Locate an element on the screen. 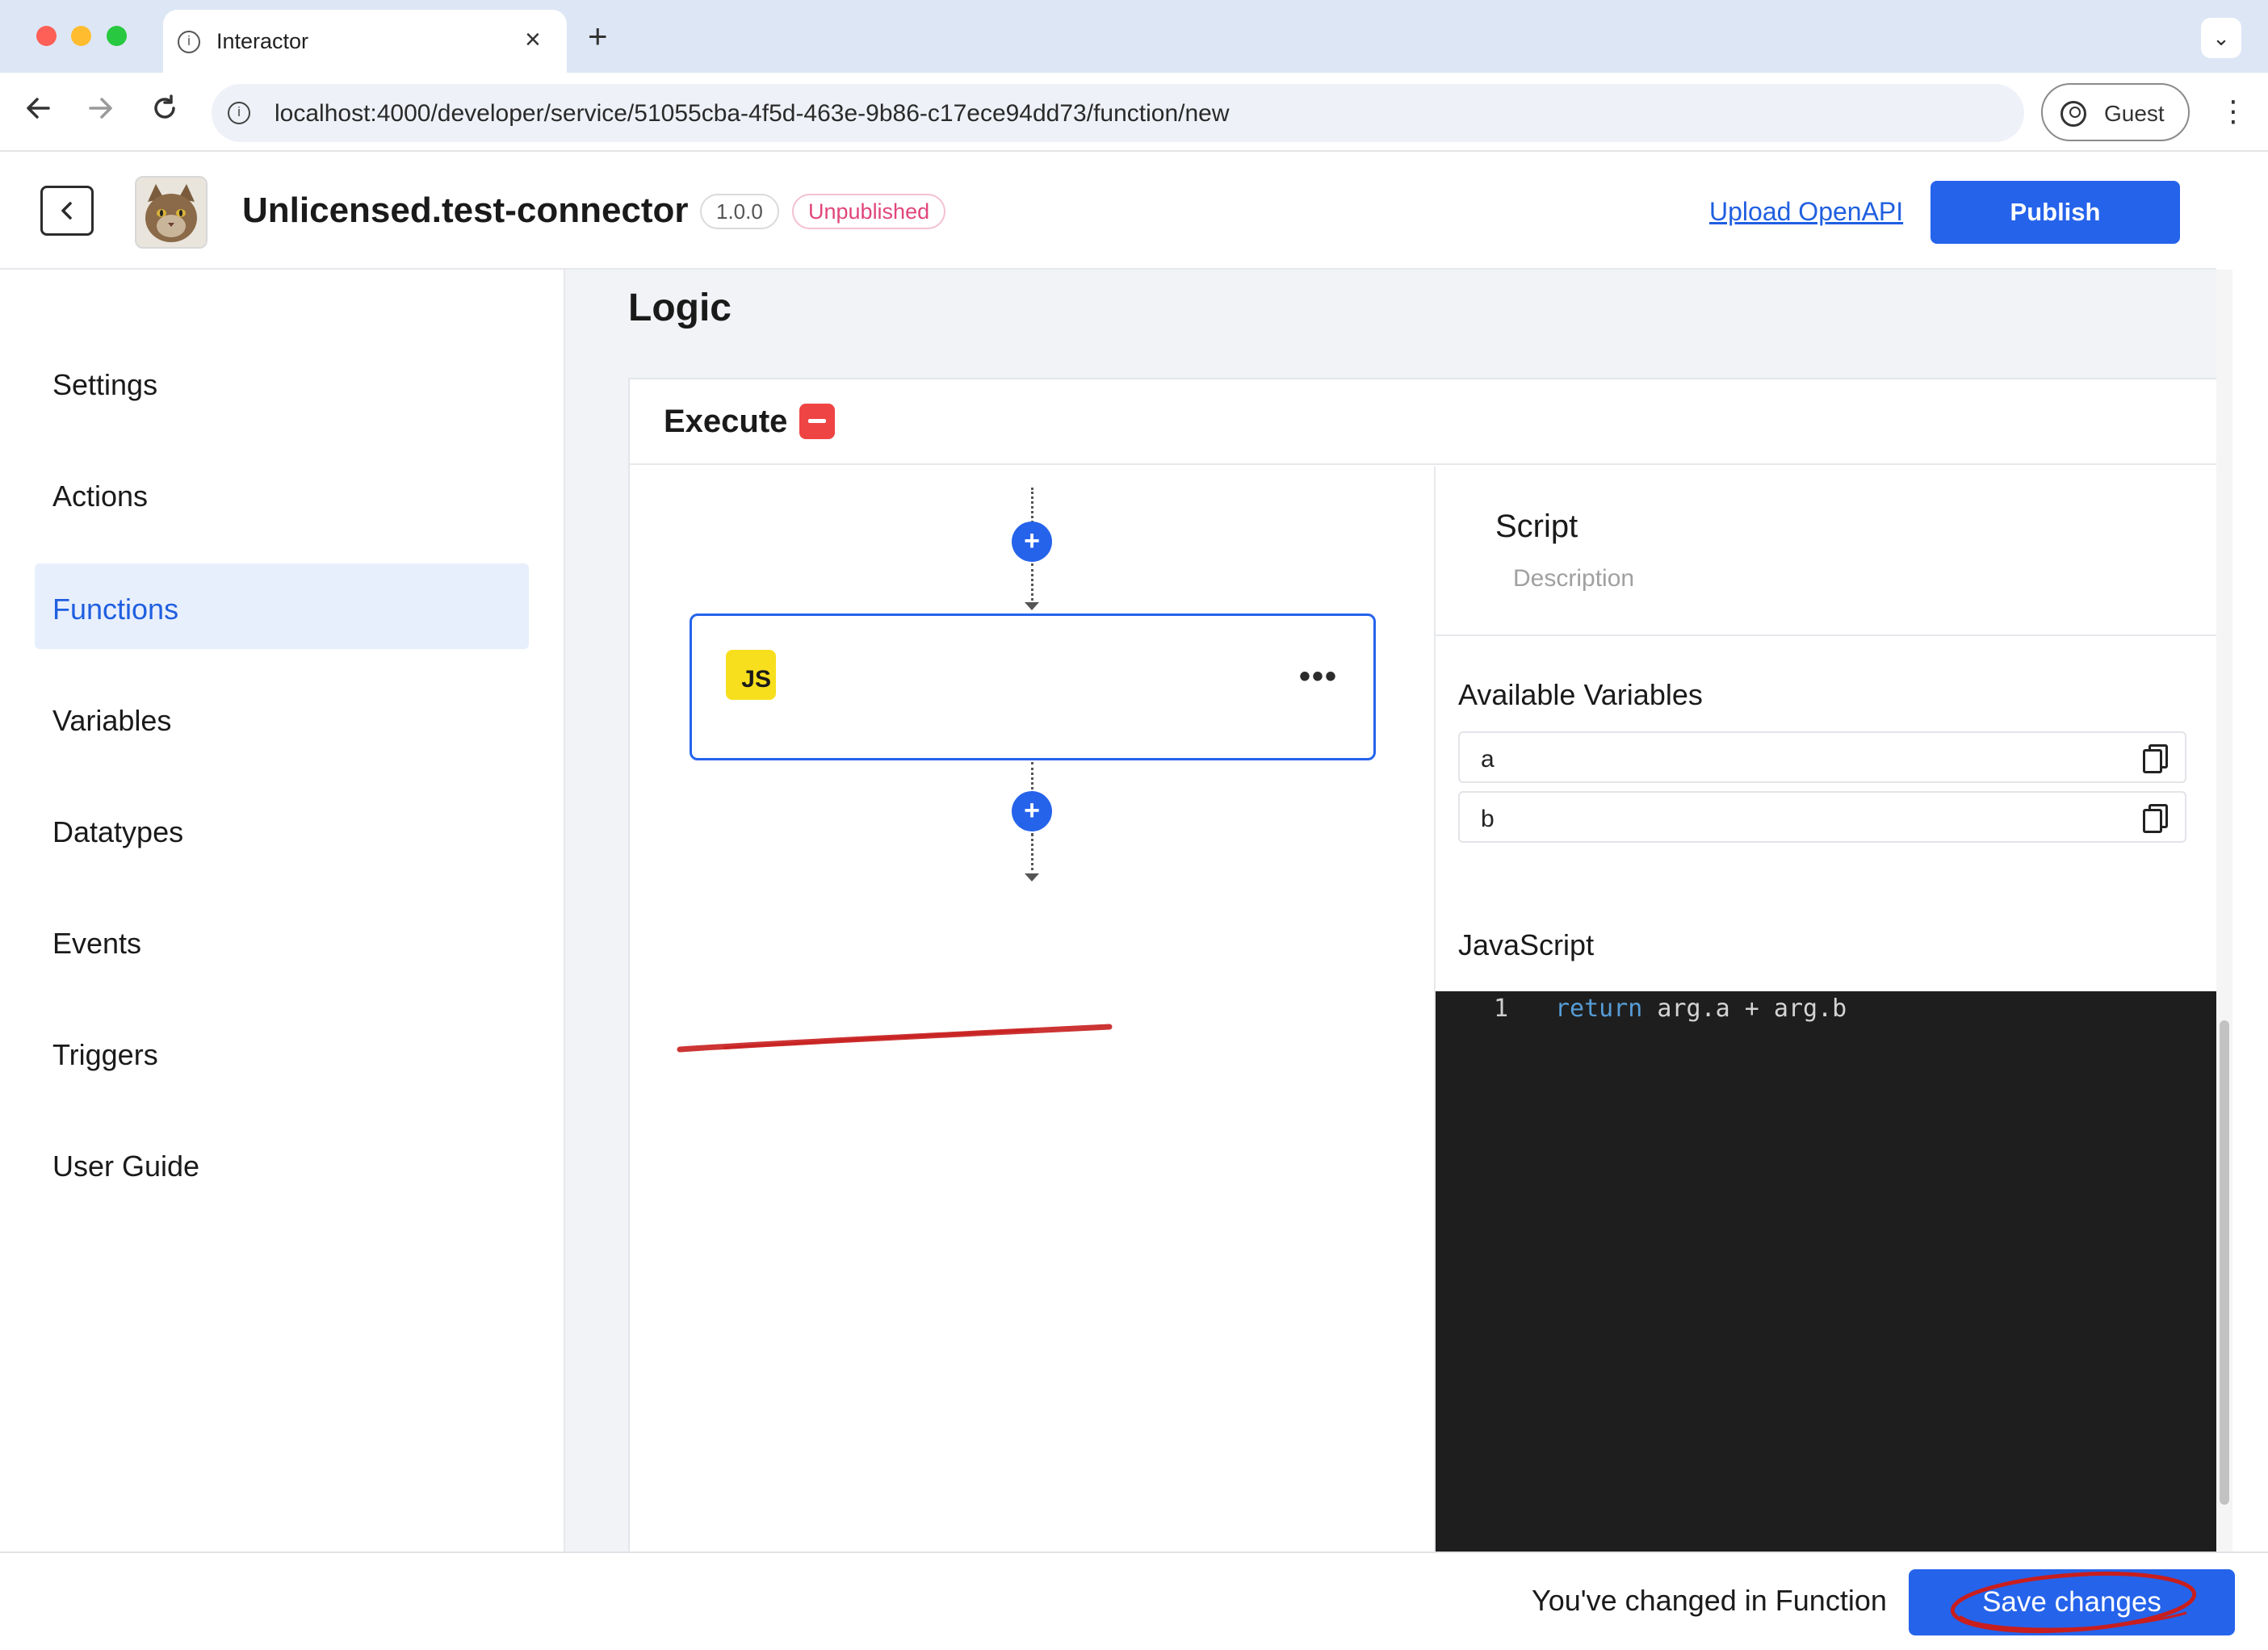 This screenshot has height=1650, width=2268. sidebar-item-settings: Settings is located at coordinates (282, 382).